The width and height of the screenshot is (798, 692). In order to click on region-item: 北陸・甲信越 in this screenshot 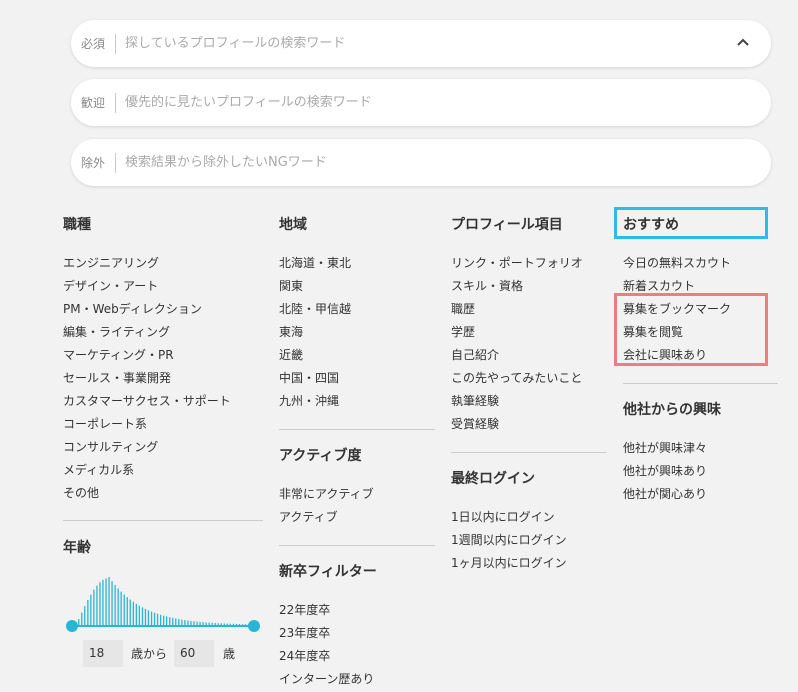, I will do `click(315, 309)`.